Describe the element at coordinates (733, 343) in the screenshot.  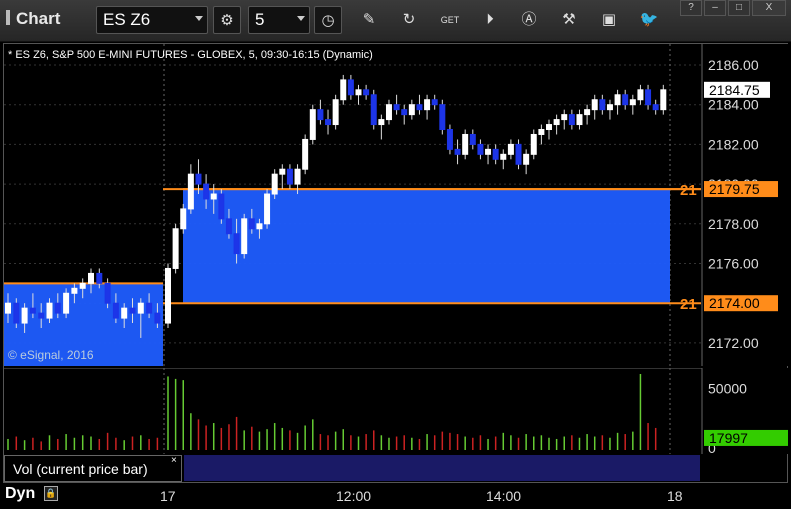
I see `price-tick: 2172.00` at that location.